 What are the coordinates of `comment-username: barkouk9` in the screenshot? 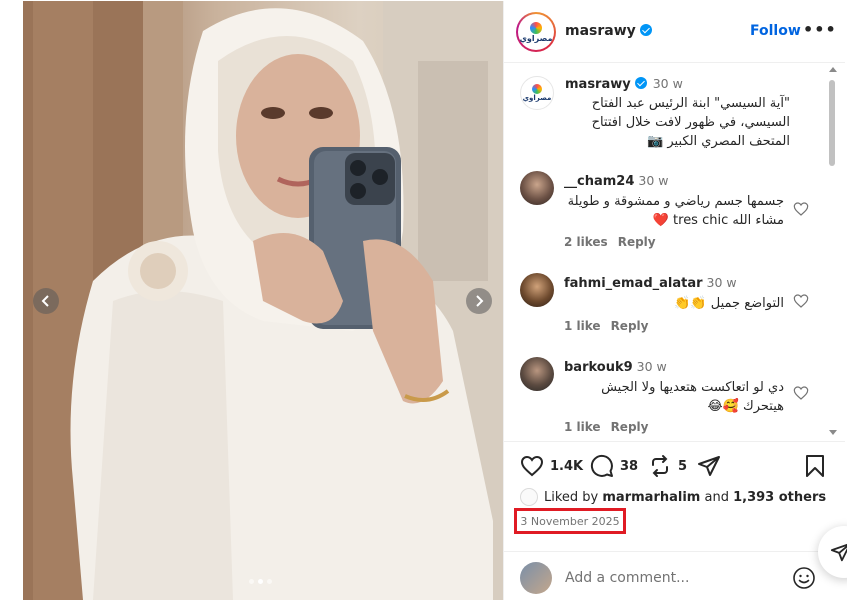 It's located at (598, 367).